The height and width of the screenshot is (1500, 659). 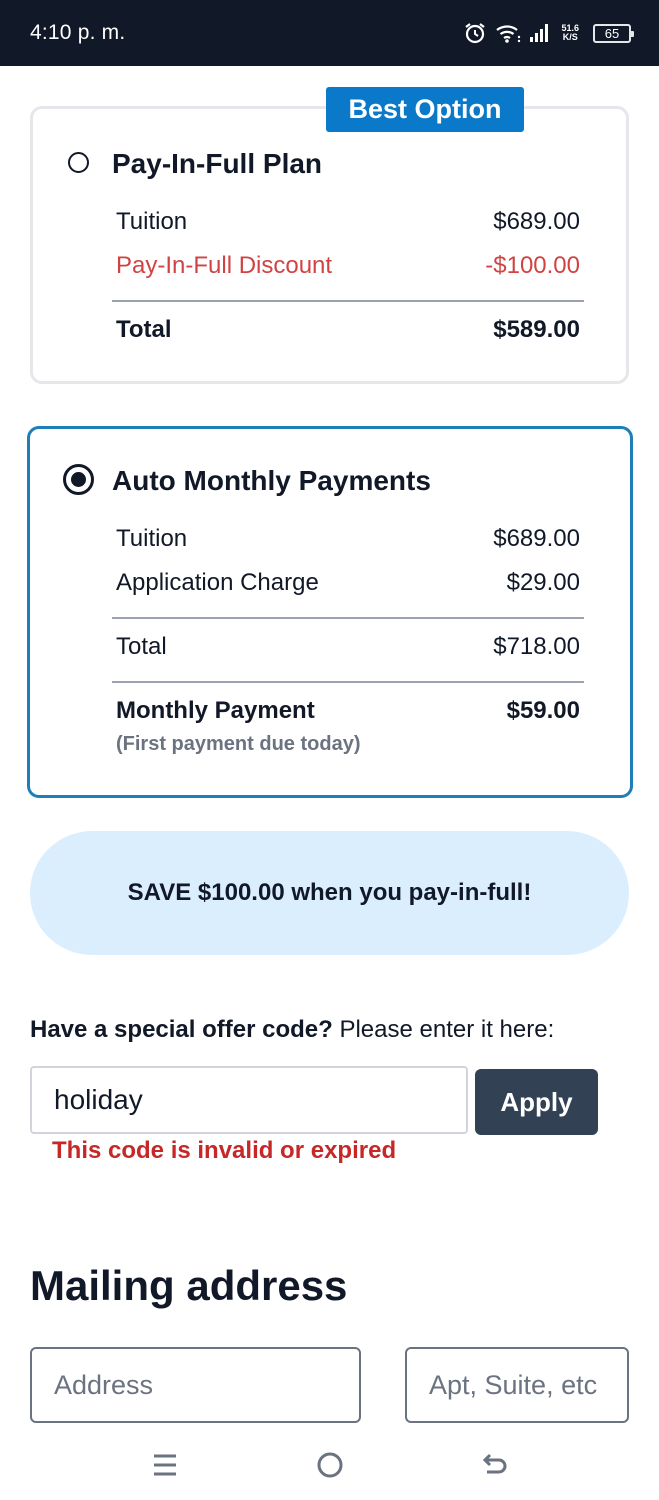 I want to click on offer-code-input, so click(x=249, y=1100).